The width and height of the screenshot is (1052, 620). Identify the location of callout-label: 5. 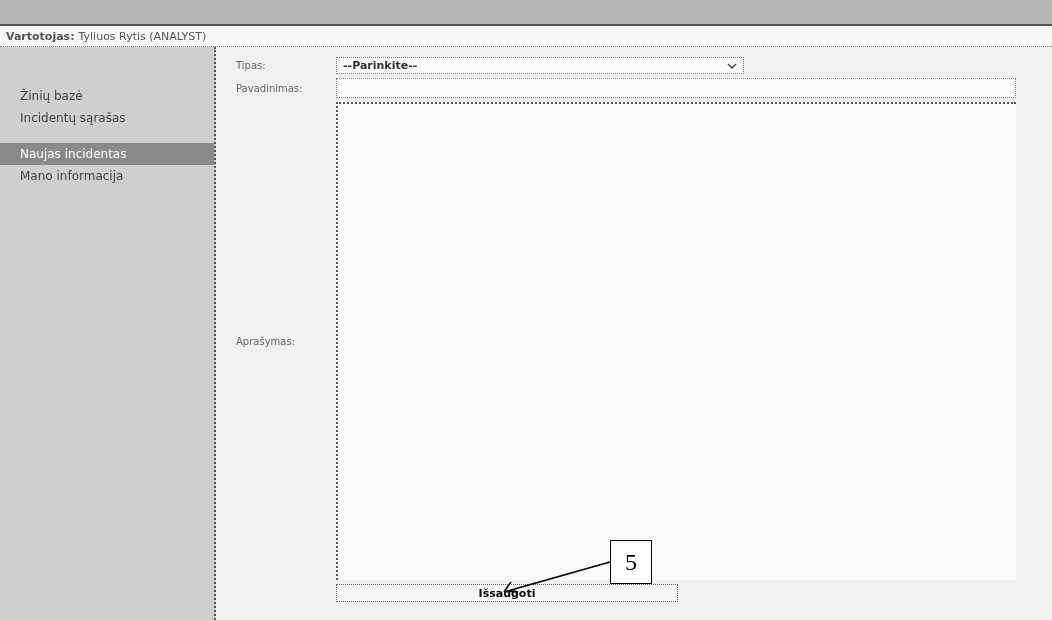
(631, 562).